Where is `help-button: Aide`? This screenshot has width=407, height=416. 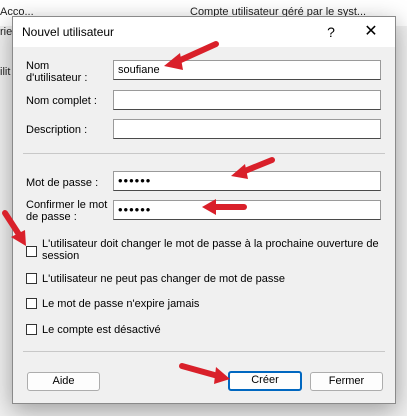 help-button: Aide is located at coordinates (63, 381).